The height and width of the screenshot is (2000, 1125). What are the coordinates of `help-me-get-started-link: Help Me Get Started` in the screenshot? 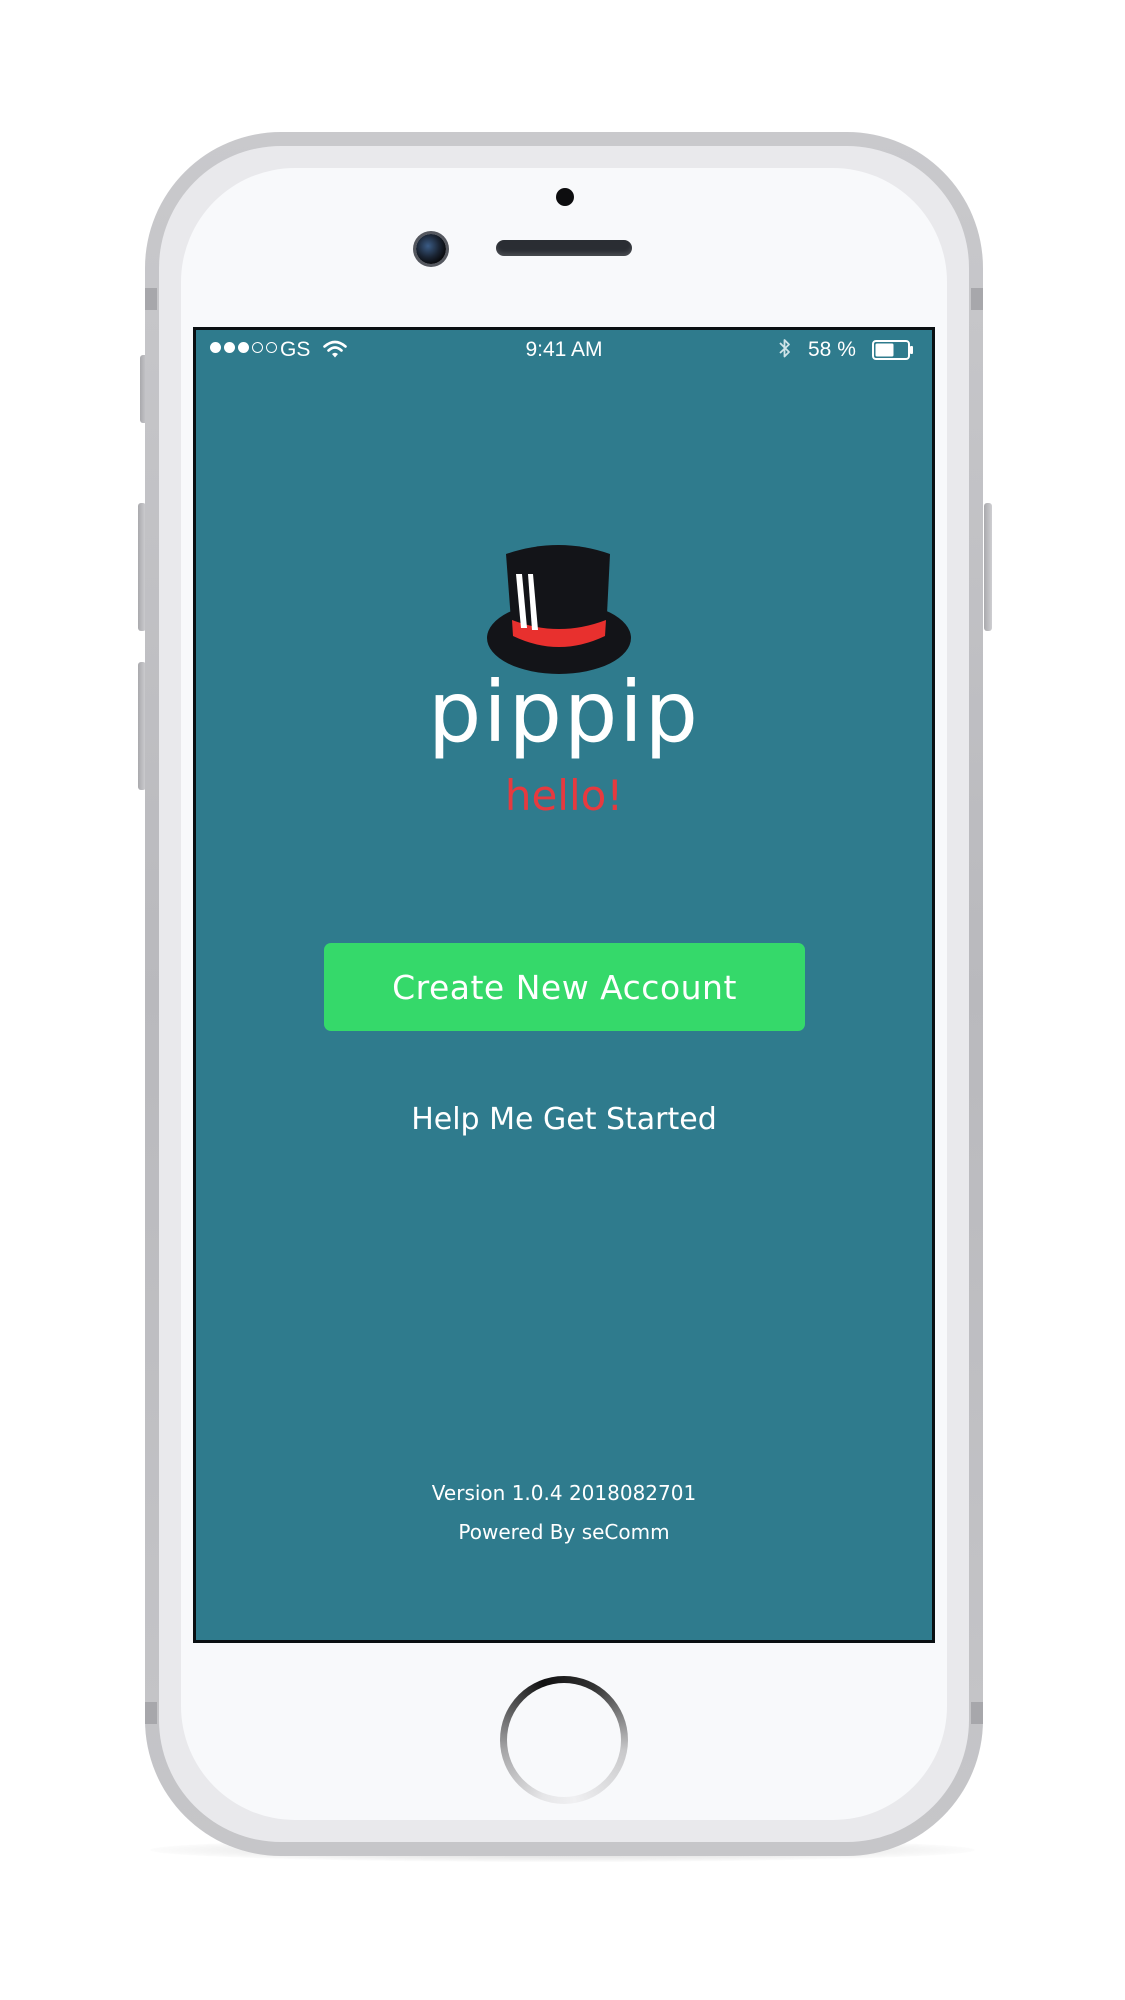 It's located at (564, 1119).